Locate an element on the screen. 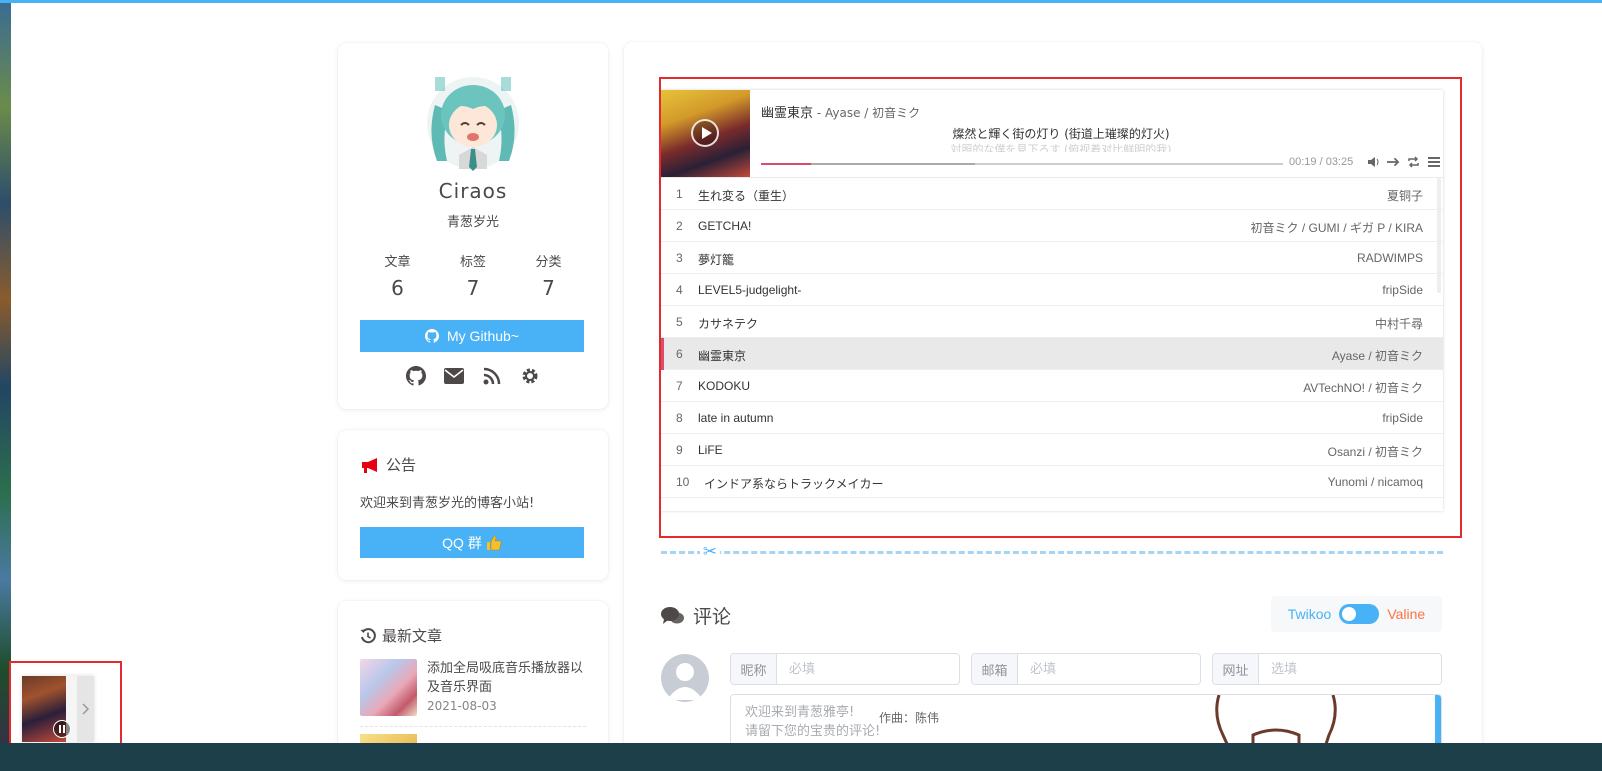  comment-system-switch: Twikoo Valine is located at coordinates (1356, 614).